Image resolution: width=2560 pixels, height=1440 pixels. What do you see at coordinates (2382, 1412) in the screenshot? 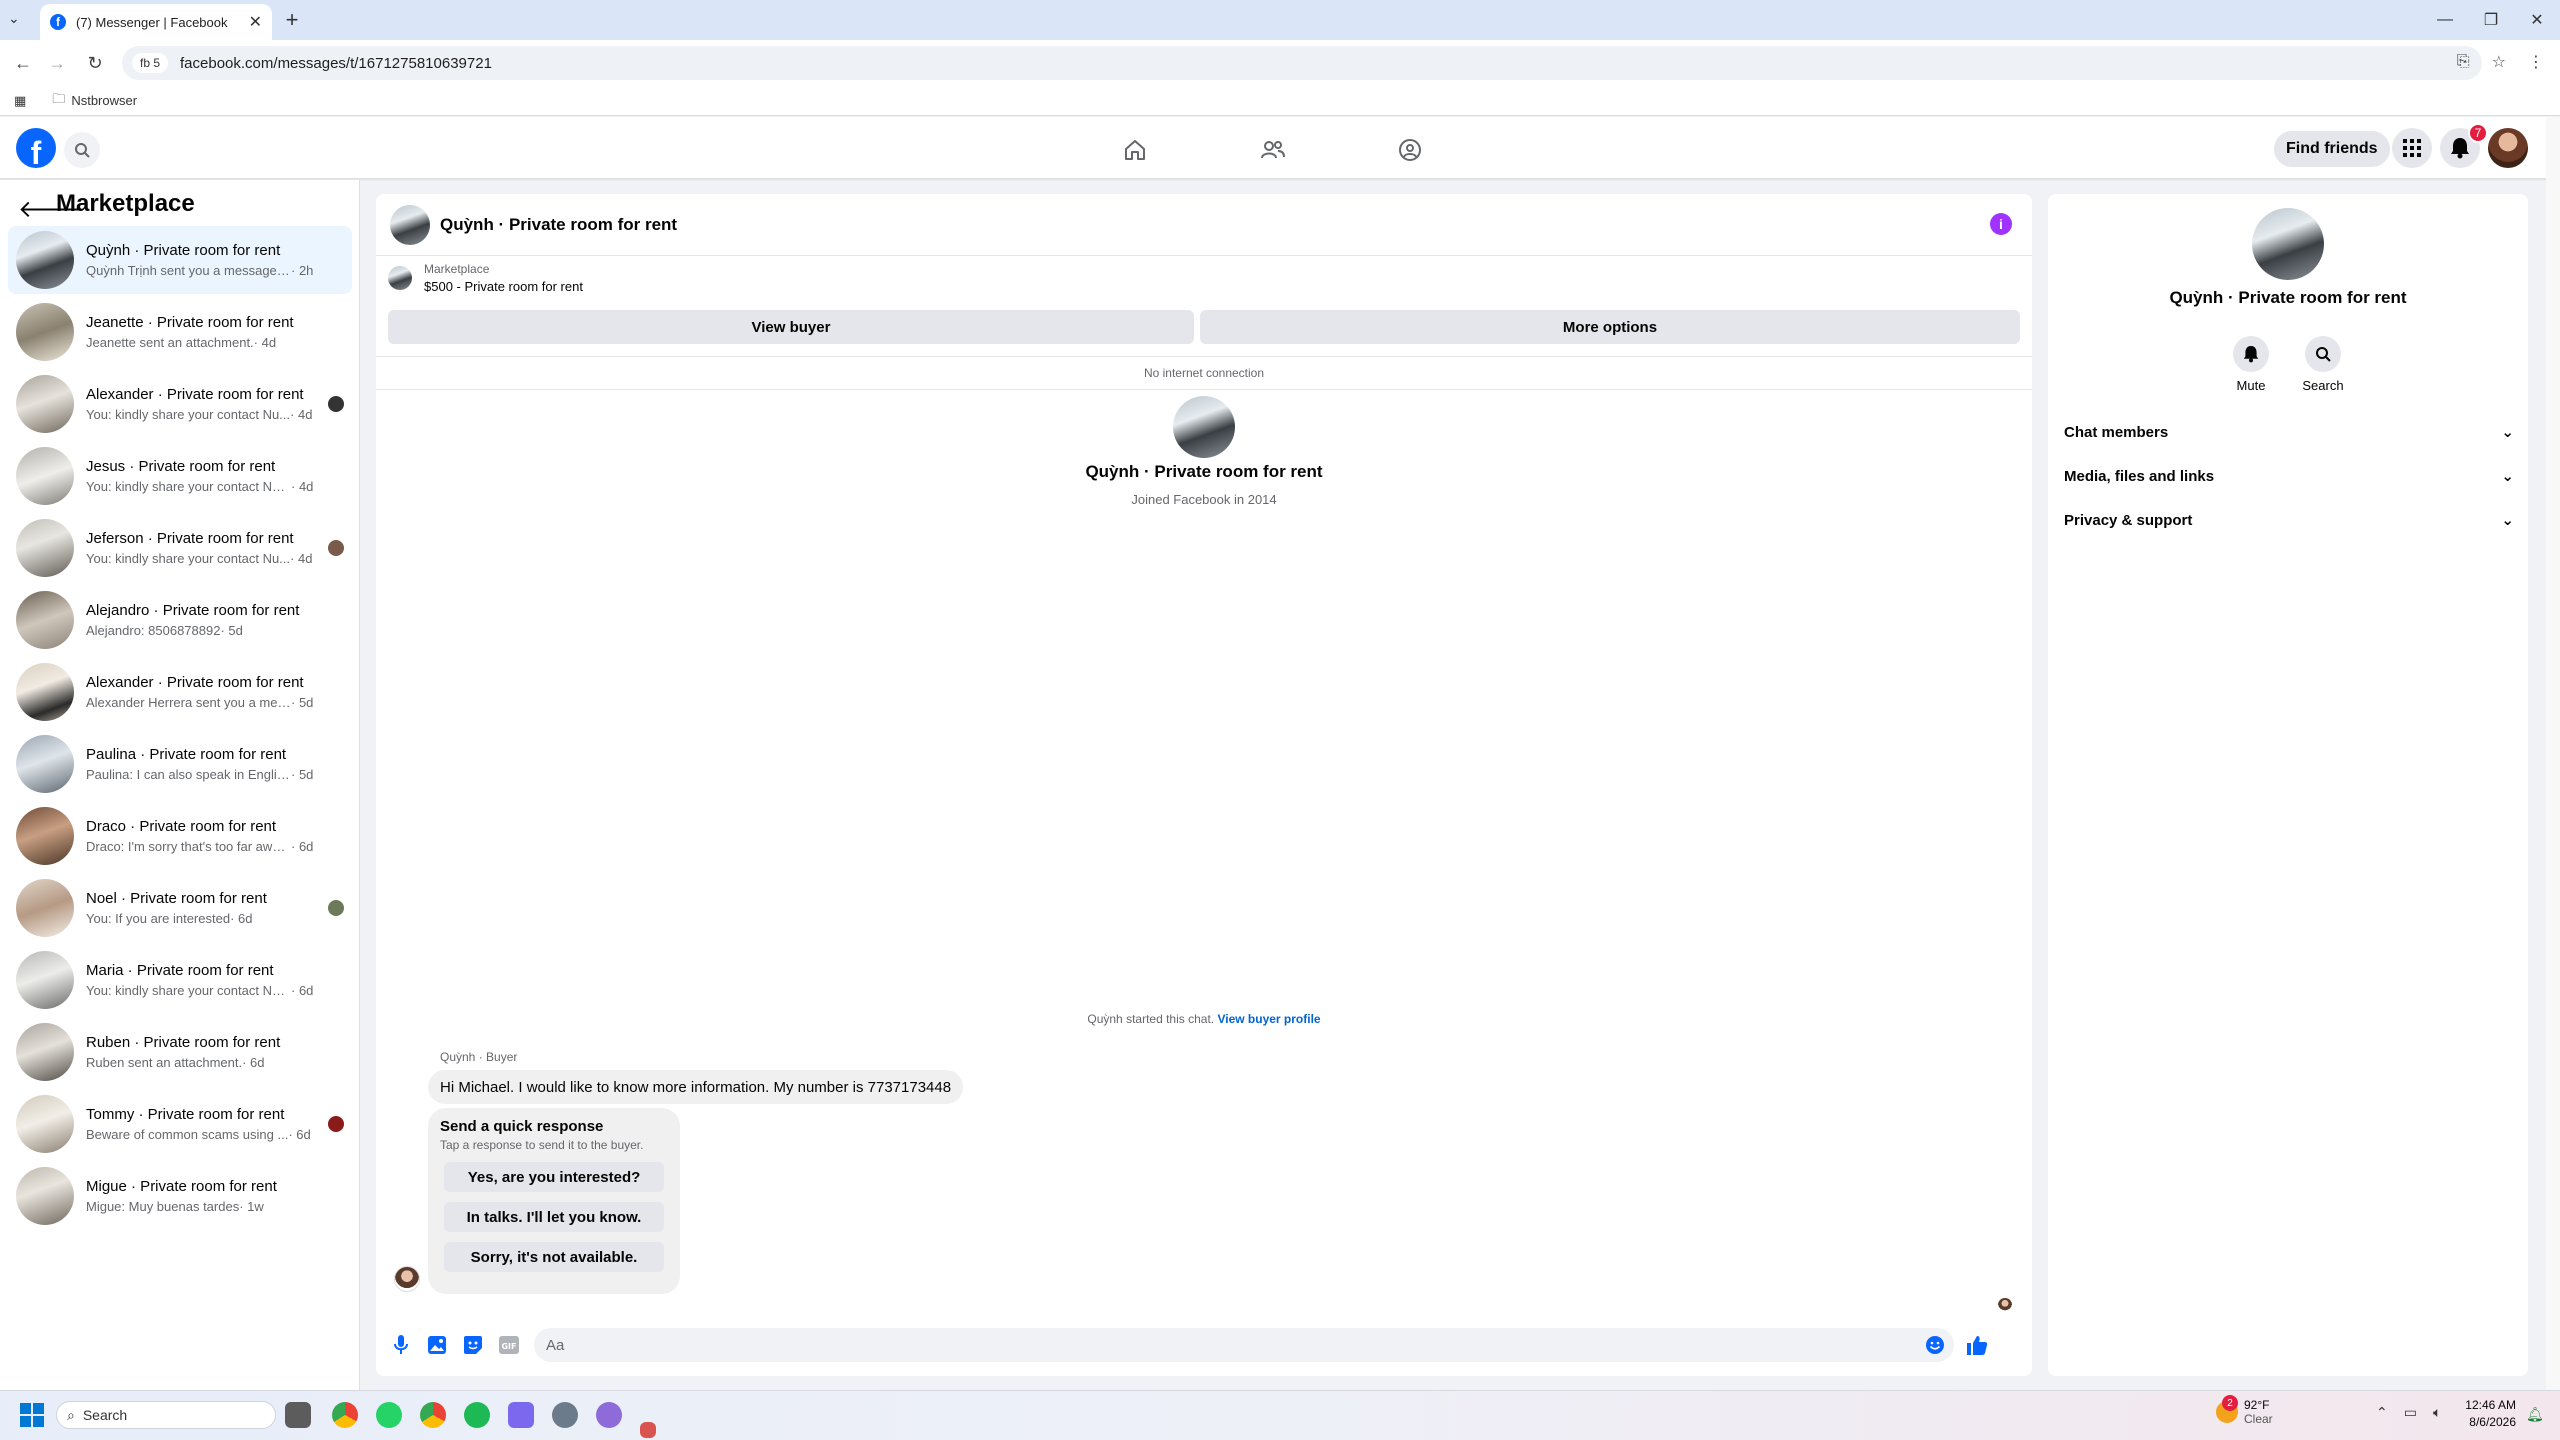
I see `chevron-up-icon: ⌃` at bounding box center [2382, 1412].